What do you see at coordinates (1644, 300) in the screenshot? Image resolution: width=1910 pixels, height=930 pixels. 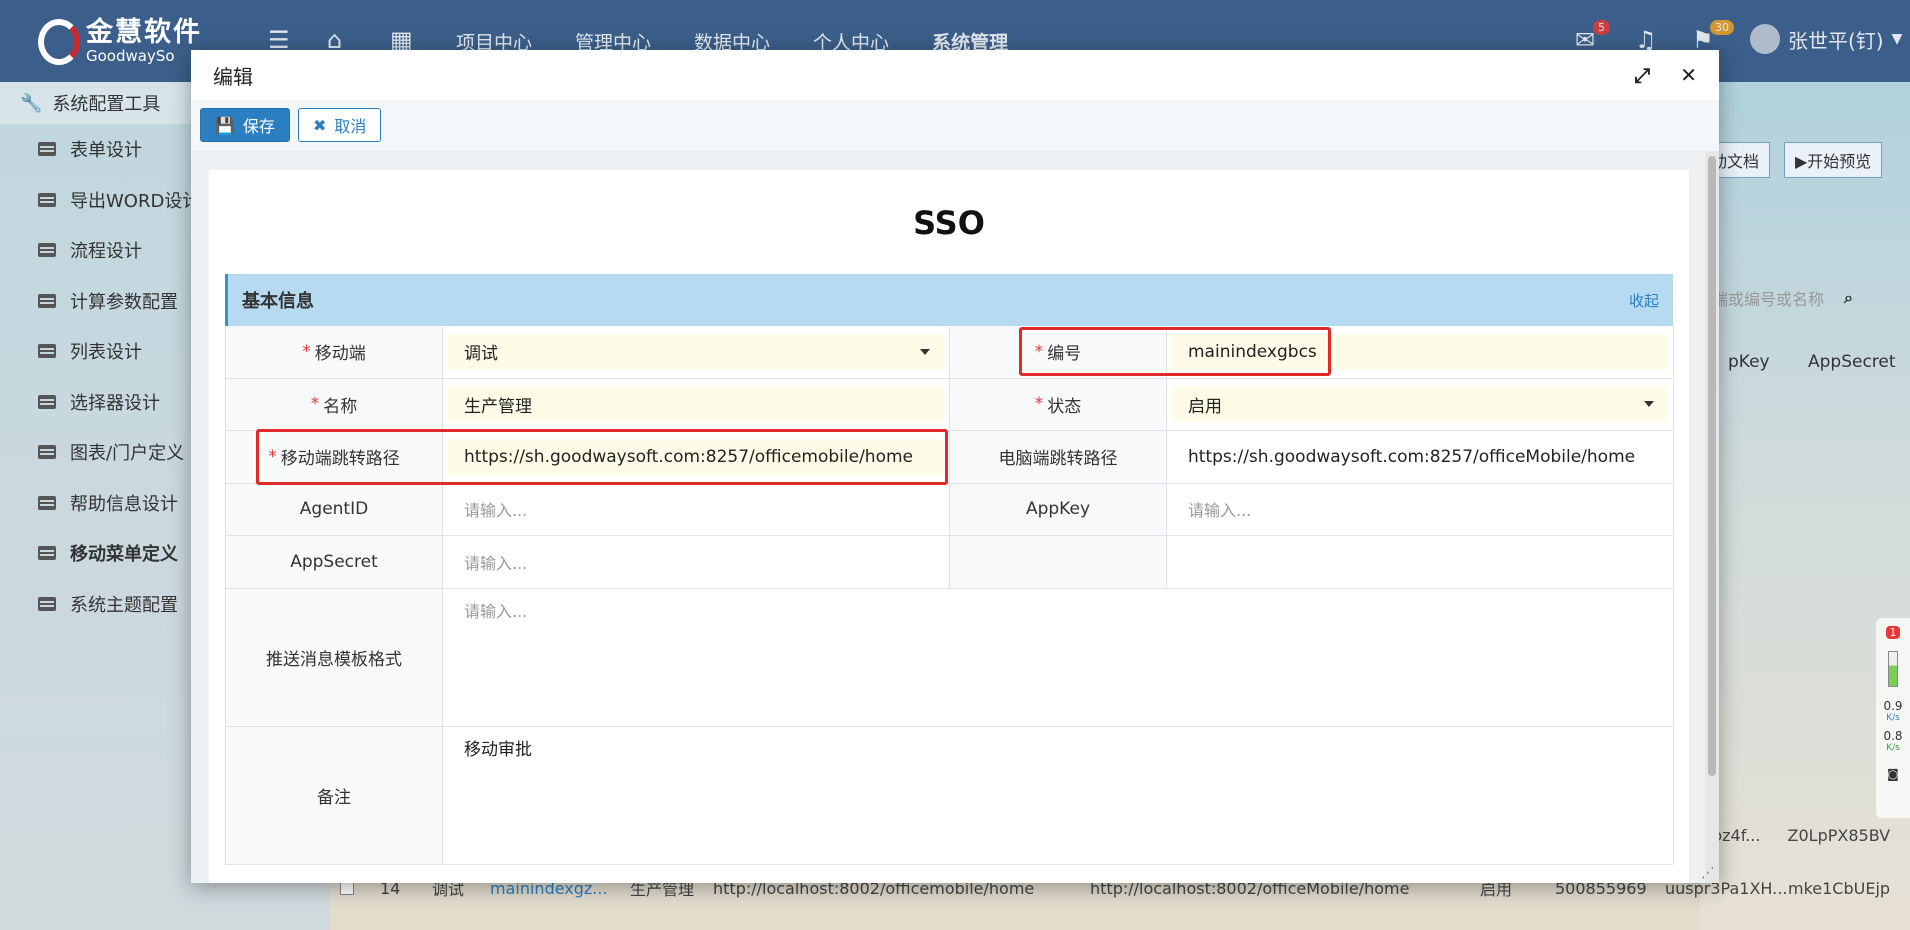 I see `collapse-link: 收起` at bounding box center [1644, 300].